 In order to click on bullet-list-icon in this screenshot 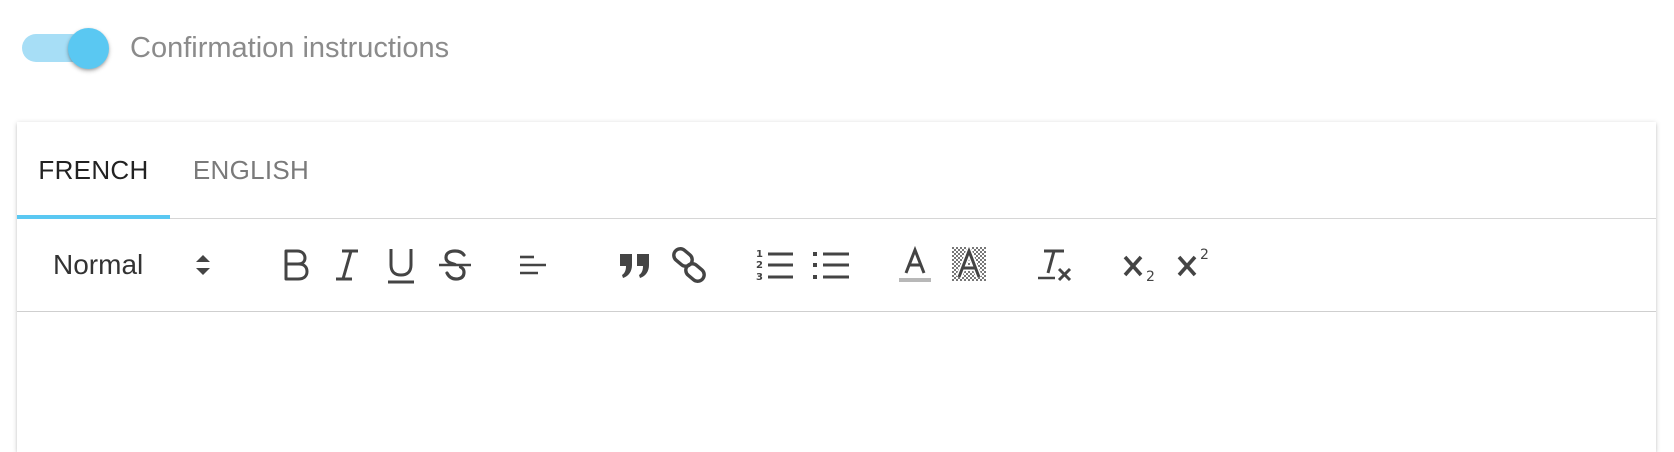, I will do `click(831, 265)`.